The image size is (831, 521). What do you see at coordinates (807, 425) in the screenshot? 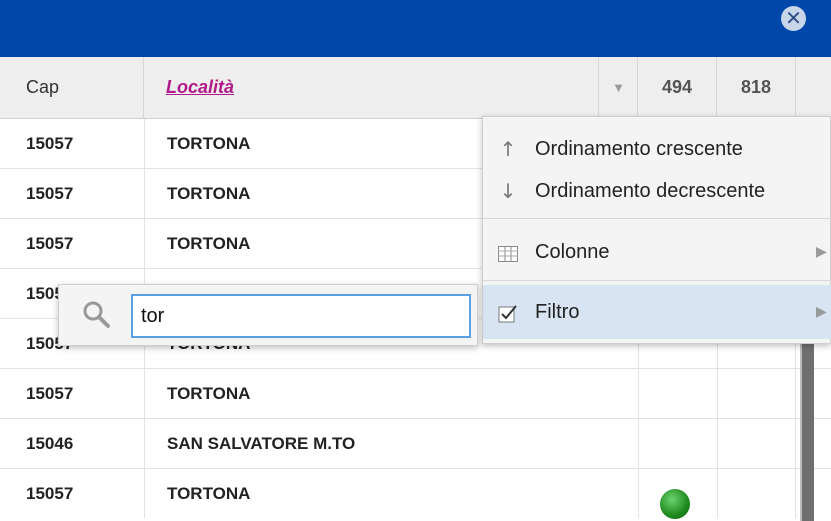
I see `vertical-scrollbar` at bounding box center [807, 425].